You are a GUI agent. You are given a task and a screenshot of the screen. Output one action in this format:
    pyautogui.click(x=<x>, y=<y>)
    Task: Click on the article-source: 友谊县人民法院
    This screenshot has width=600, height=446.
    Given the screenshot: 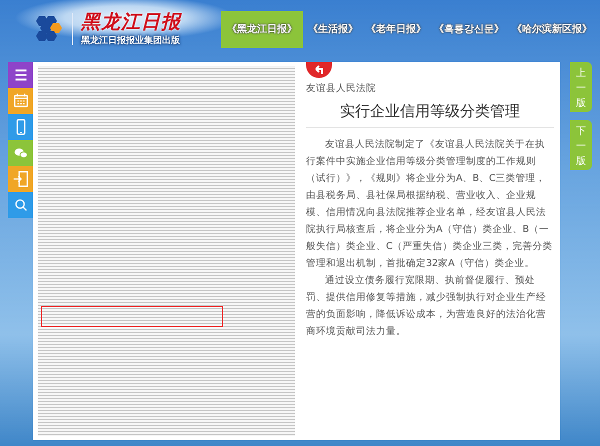 What is the action you would take?
    pyautogui.click(x=341, y=89)
    